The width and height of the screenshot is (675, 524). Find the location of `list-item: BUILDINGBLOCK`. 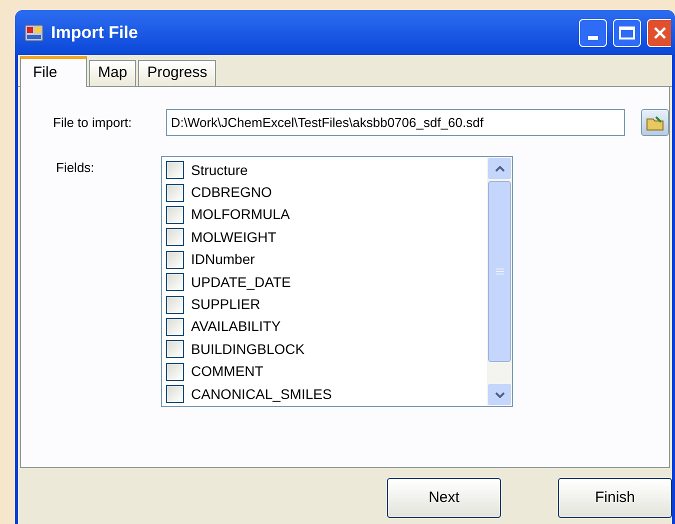

list-item: BUILDINGBLOCK is located at coordinates (248, 349).